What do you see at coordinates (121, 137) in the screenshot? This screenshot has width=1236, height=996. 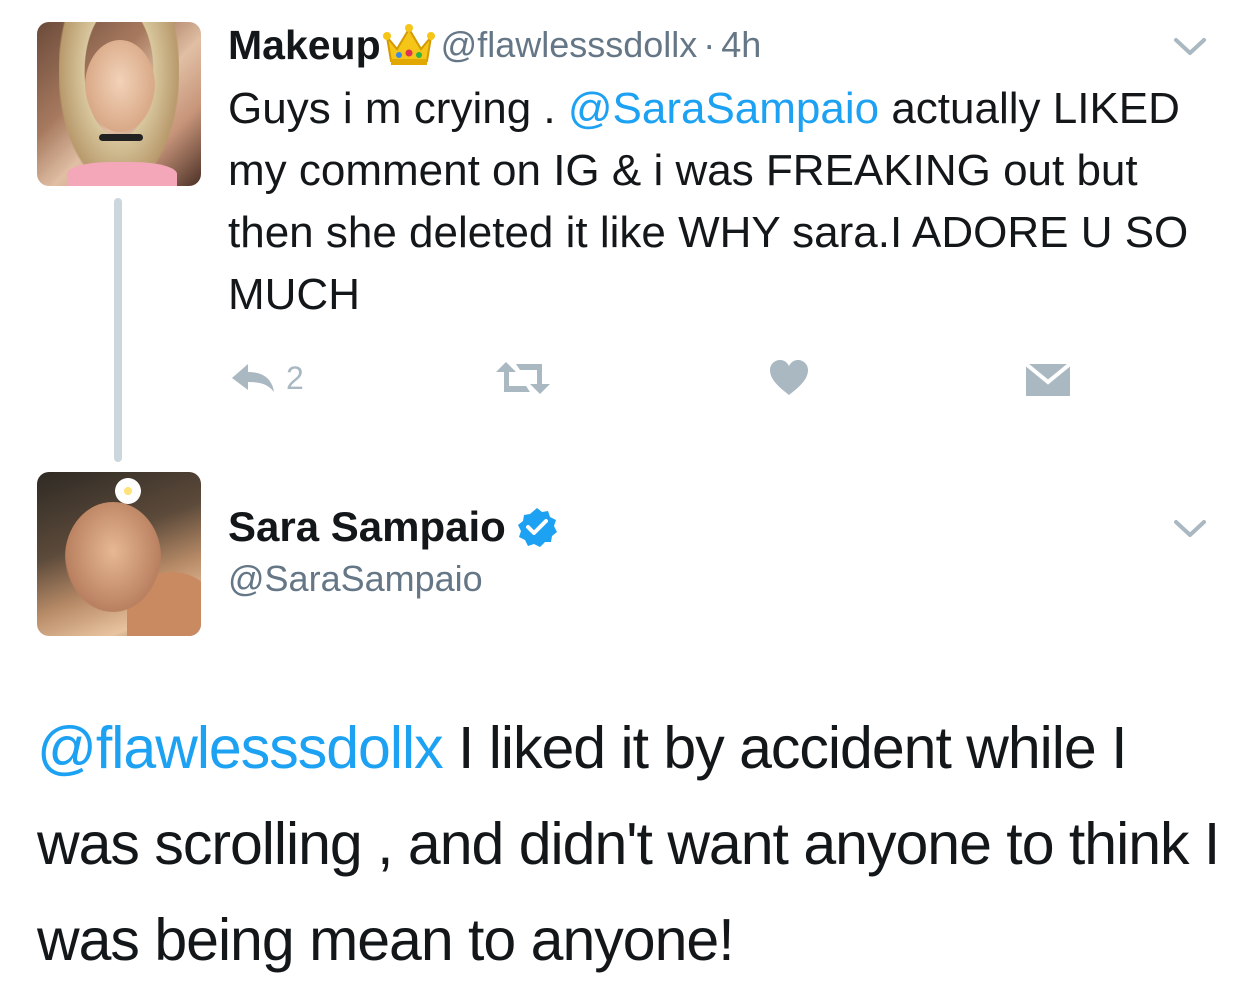 I see `avatar-choker` at bounding box center [121, 137].